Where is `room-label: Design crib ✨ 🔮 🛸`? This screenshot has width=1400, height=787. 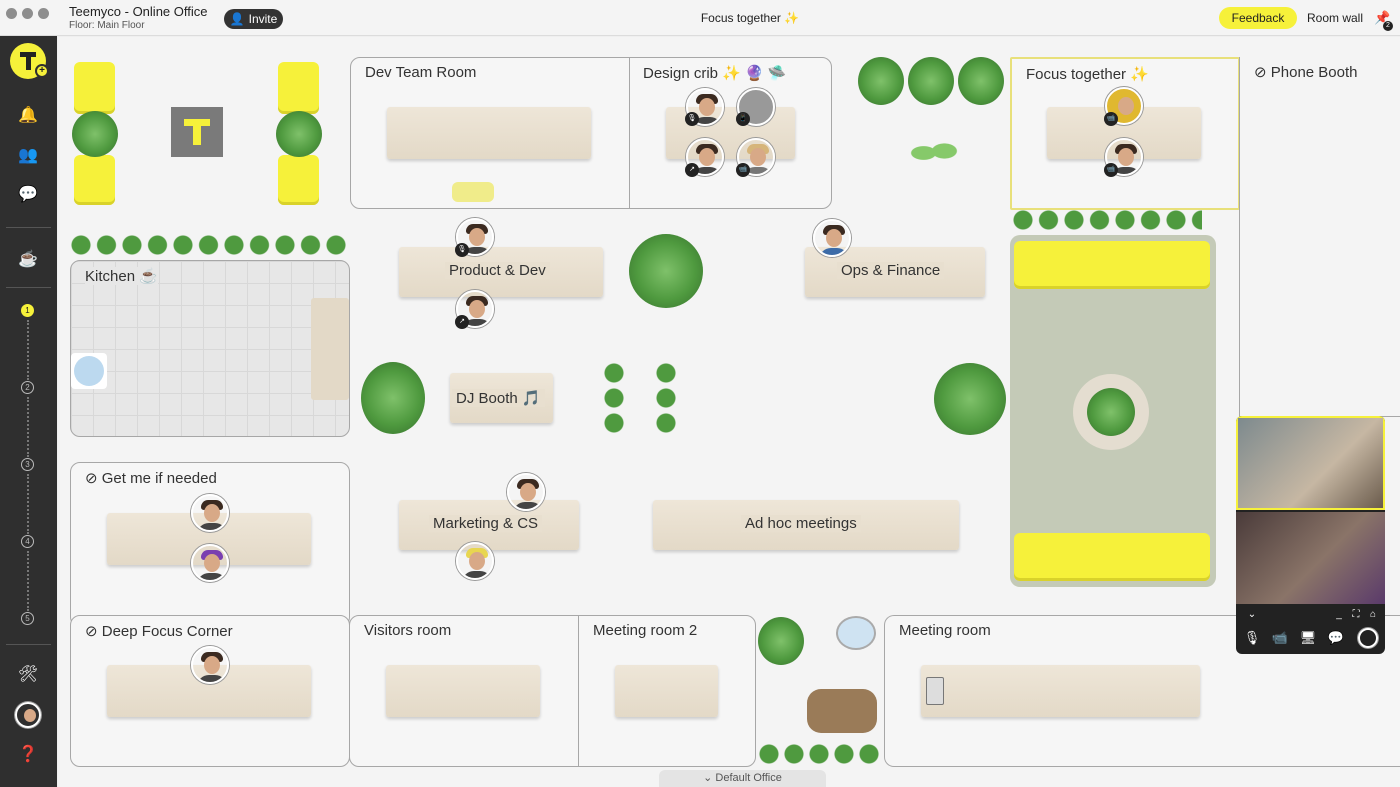 room-label: Design crib ✨ 🔮 🛸 is located at coordinates (715, 73).